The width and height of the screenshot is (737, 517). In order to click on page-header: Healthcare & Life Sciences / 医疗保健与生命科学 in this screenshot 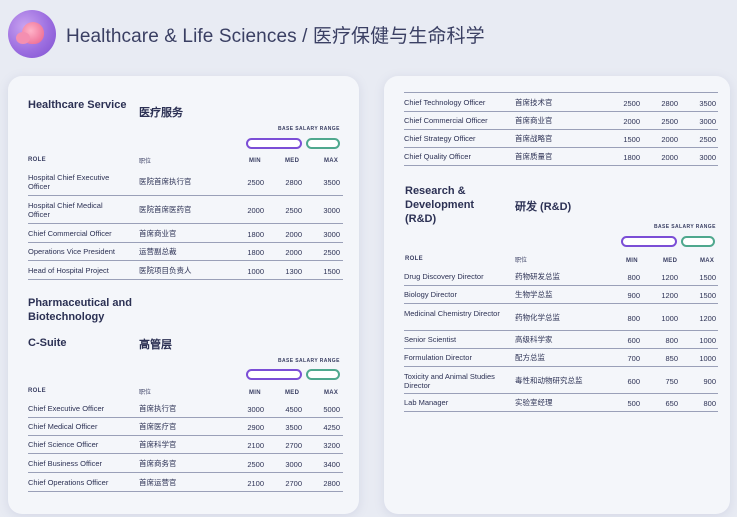, I will do `click(368, 34)`.